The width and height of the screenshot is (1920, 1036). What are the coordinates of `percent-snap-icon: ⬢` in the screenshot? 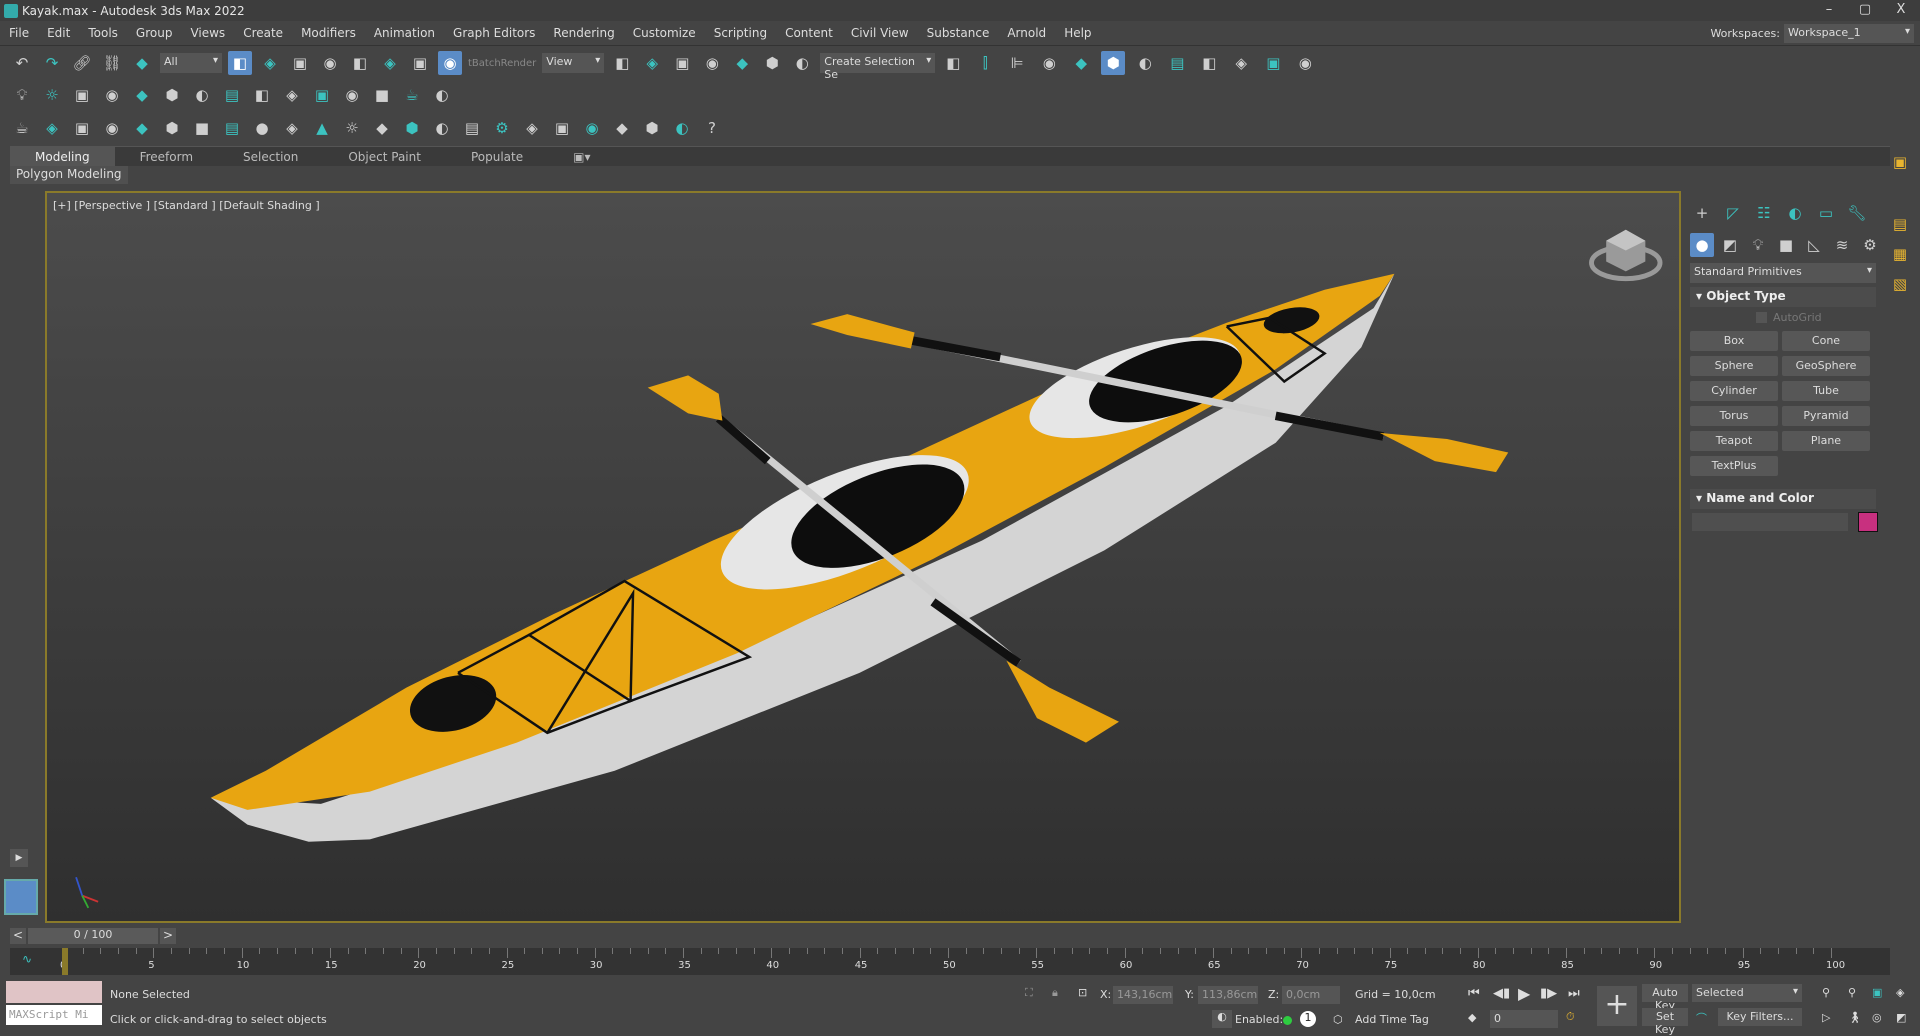 It's located at (772, 63).